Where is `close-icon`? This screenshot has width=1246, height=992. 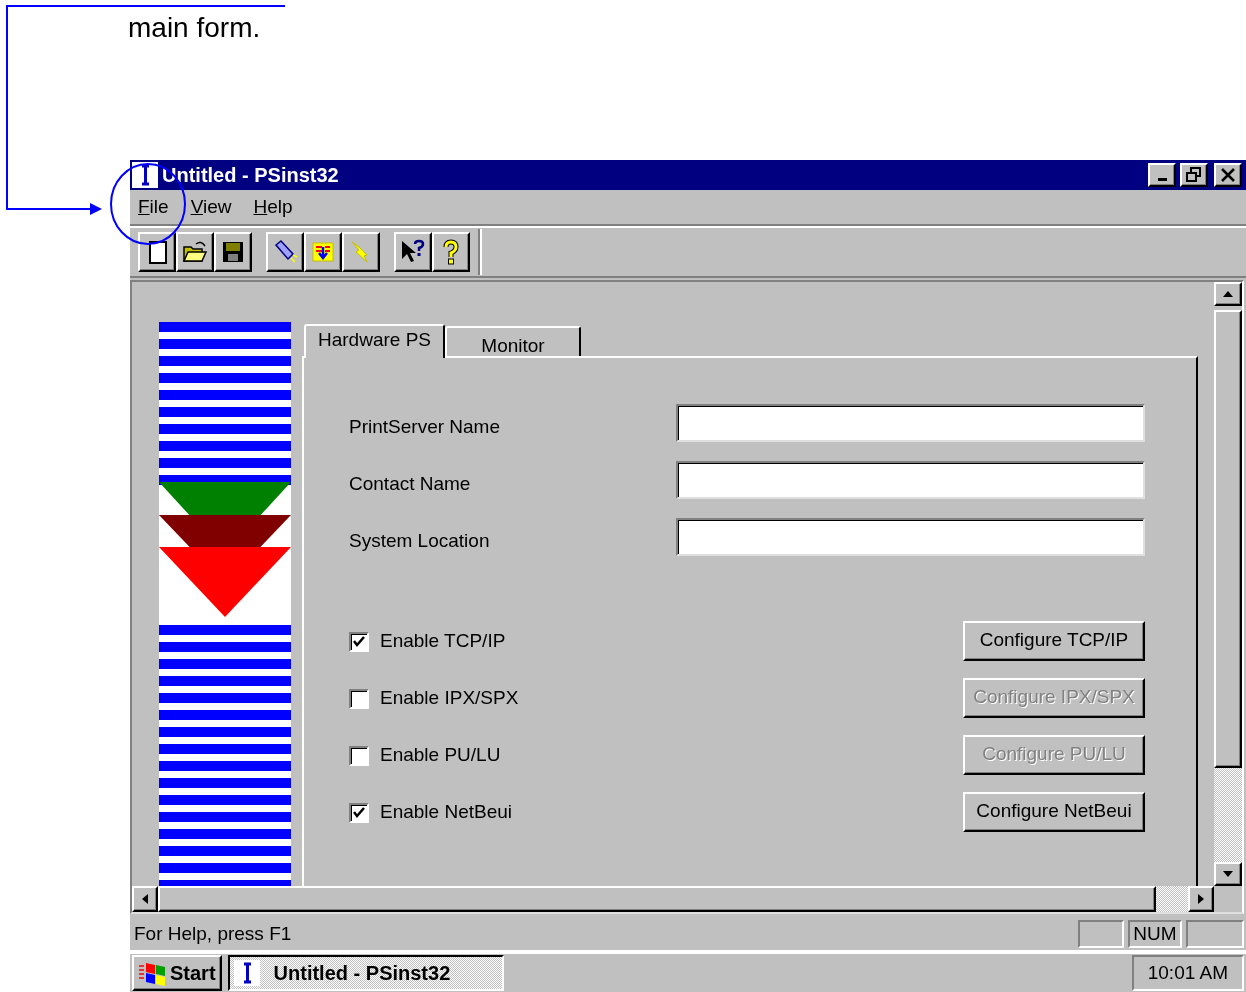
close-icon is located at coordinates (1228, 175).